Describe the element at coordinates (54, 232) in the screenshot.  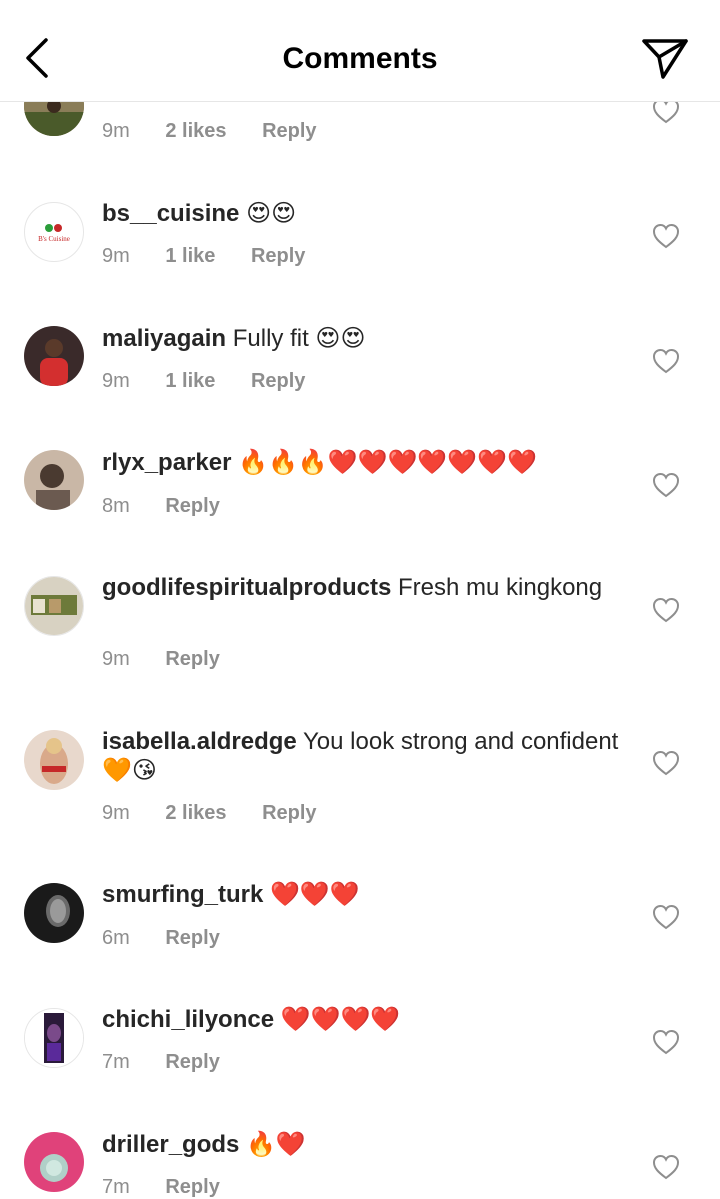
I see `avatar: B's Cuisine` at that location.